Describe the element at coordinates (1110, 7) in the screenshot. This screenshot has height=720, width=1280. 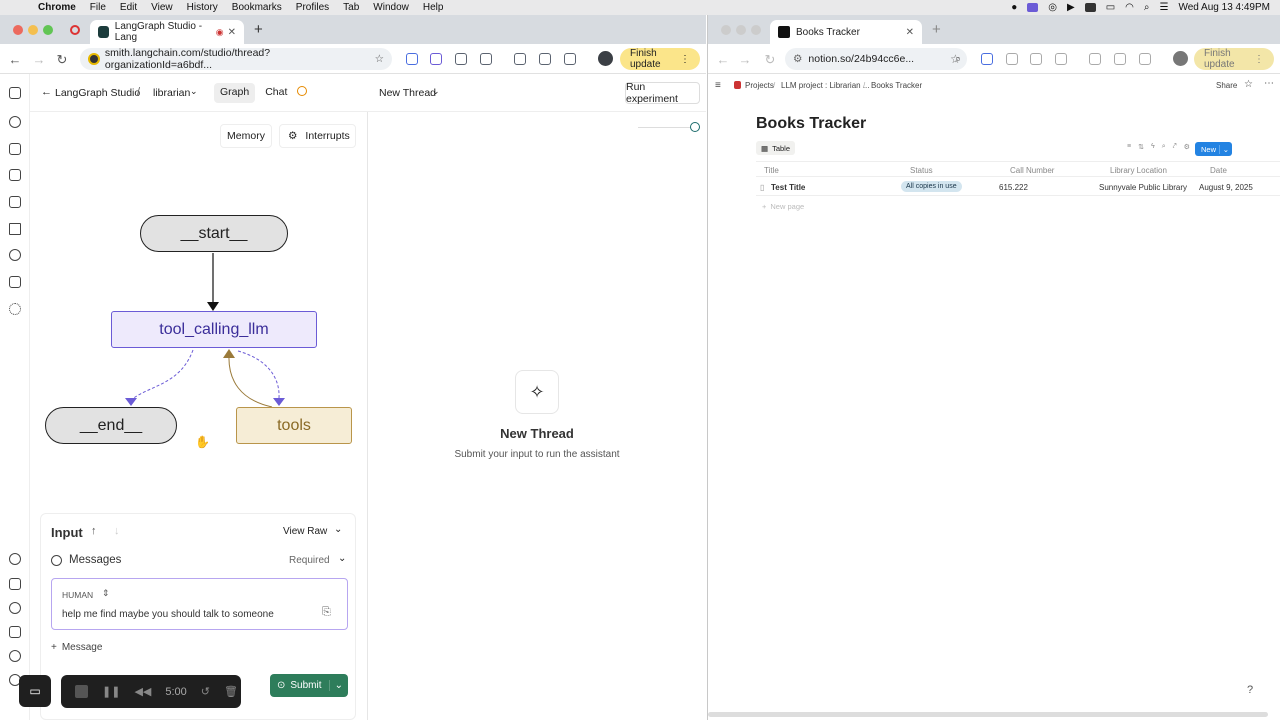
I see `battery-icon: ▭` at that location.